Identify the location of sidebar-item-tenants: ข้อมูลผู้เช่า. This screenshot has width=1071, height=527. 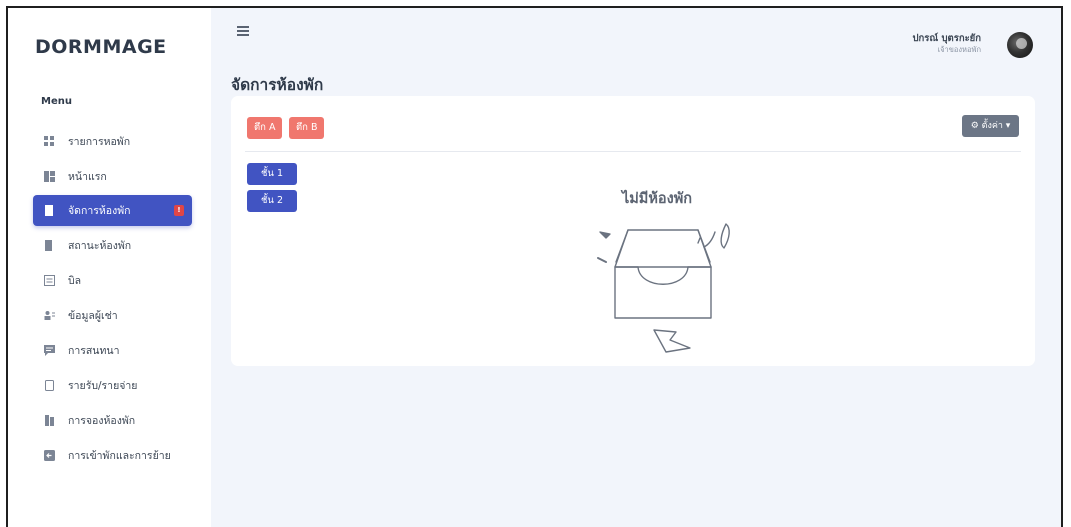
(112, 315).